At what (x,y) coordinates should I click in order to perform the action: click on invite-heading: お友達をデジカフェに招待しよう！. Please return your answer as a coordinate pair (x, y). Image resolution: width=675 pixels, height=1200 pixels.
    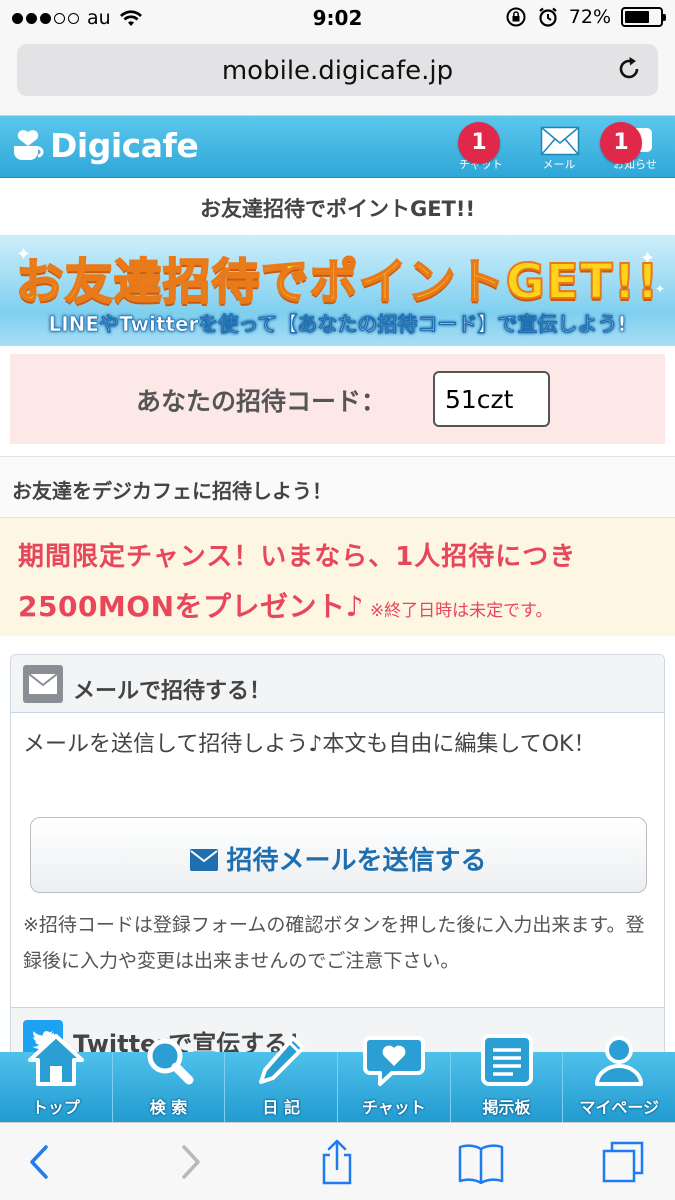
    Looking at the image, I should click on (337, 487).